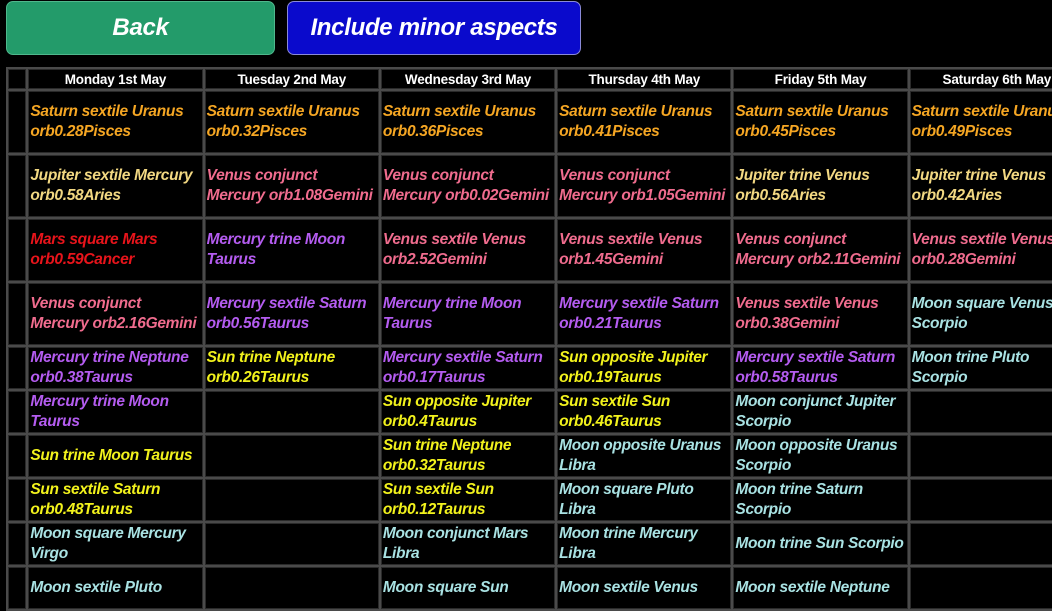 This screenshot has height=611, width=1052. I want to click on aspect-cell: Moon trine Pluto Scorpio, so click(980, 368).